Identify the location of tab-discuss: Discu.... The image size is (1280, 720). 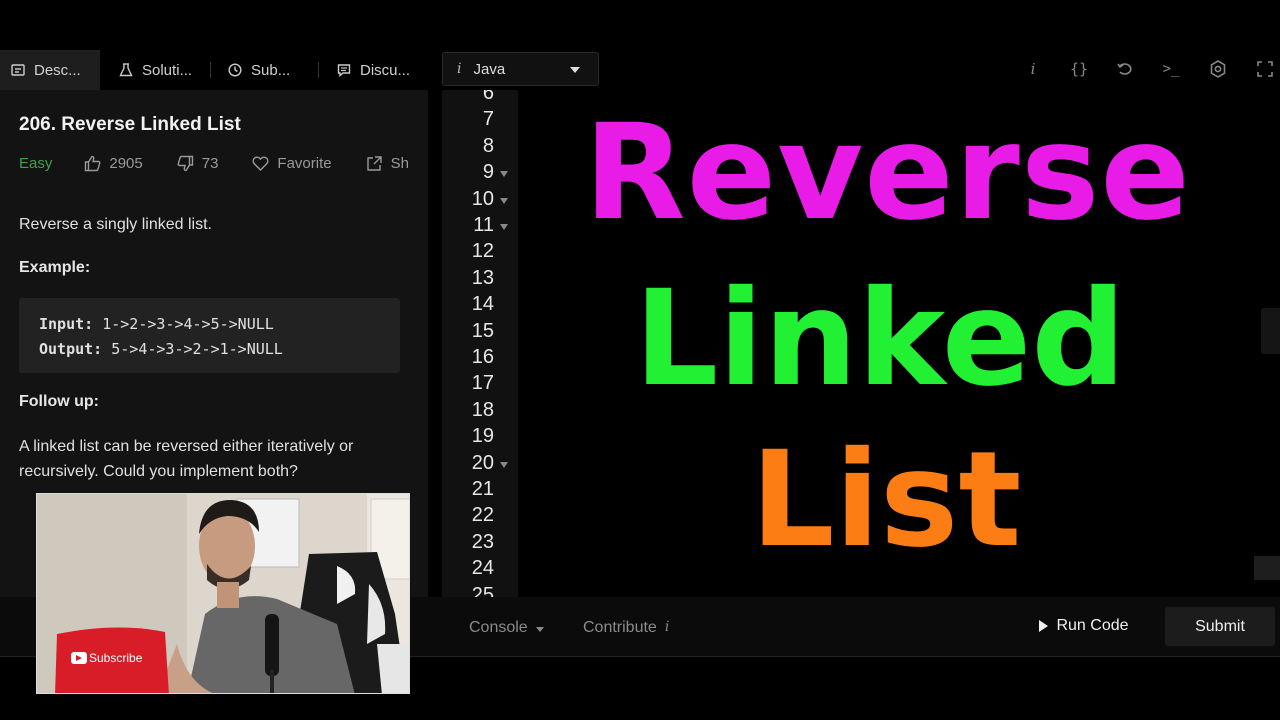
(376, 70).